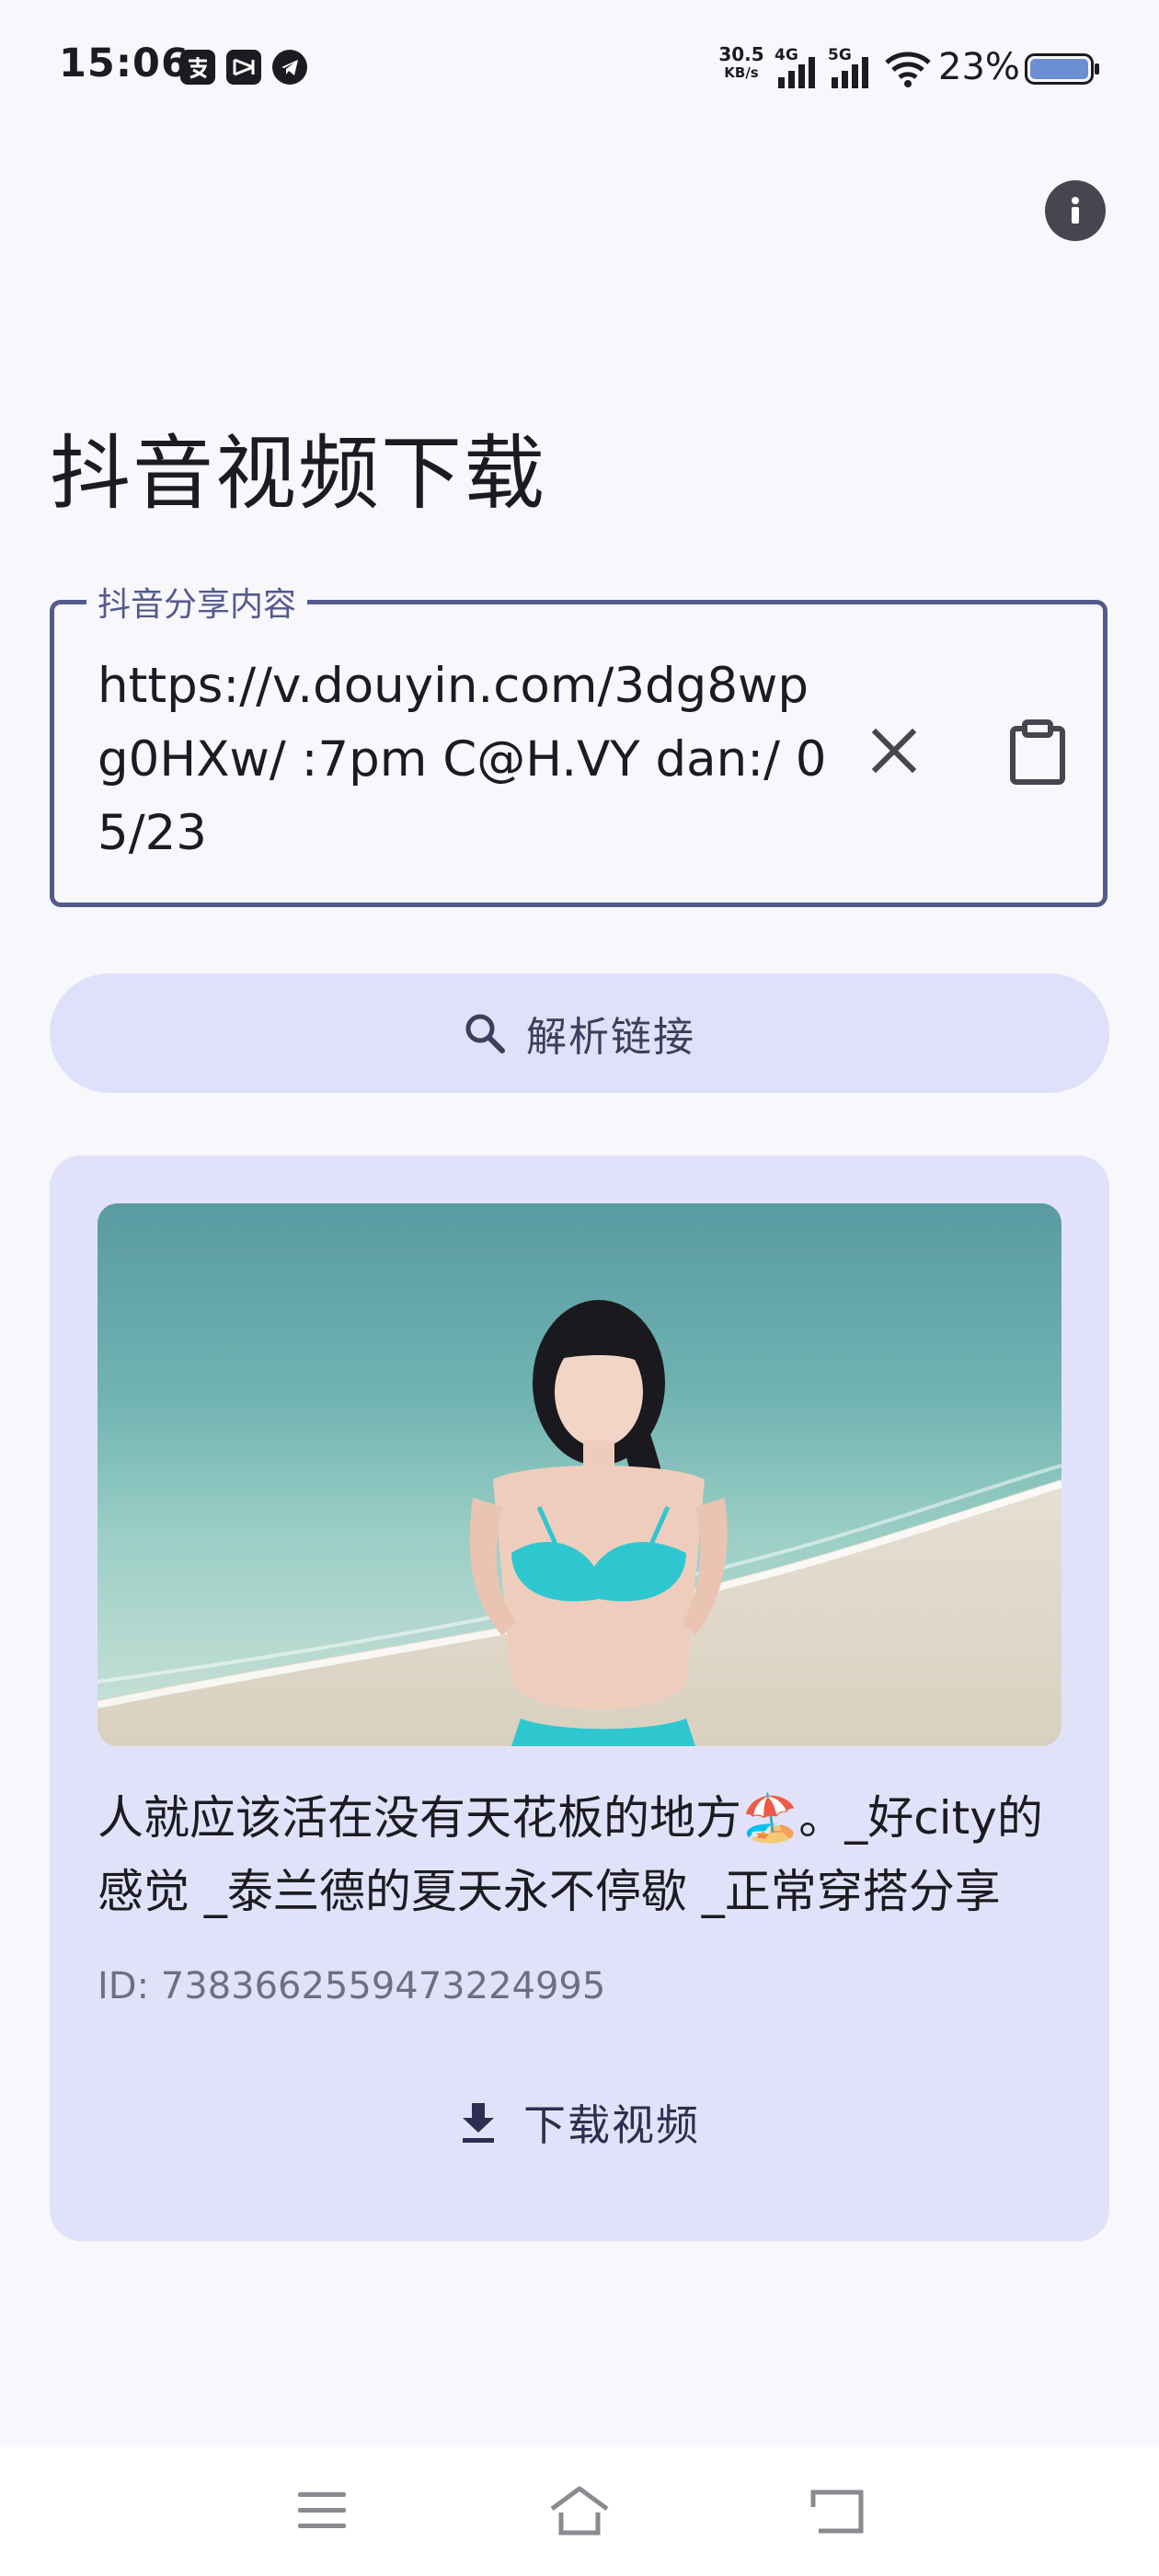  I want to click on back-icon, so click(837, 2512).